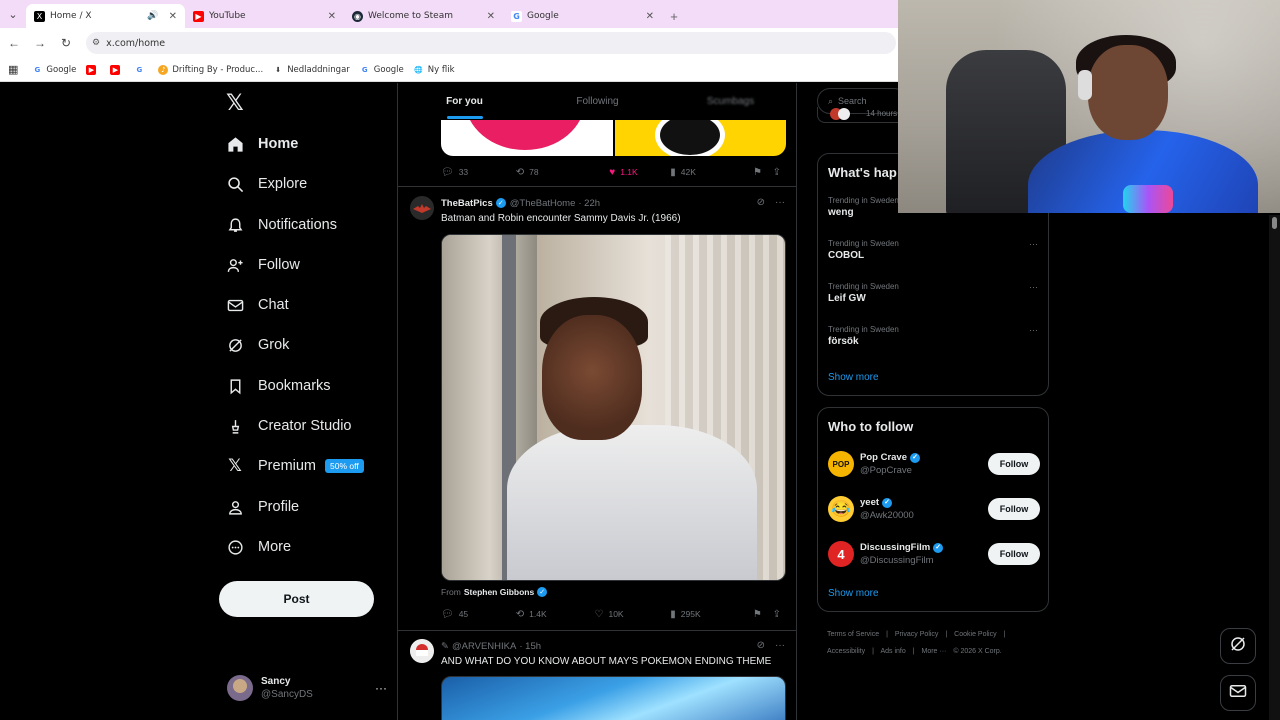  What do you see at coordinates (295, 466) in the screenshot?
I see `nav-premium: 𝕏 Premium 50% off` at bounding box center [295, 466].